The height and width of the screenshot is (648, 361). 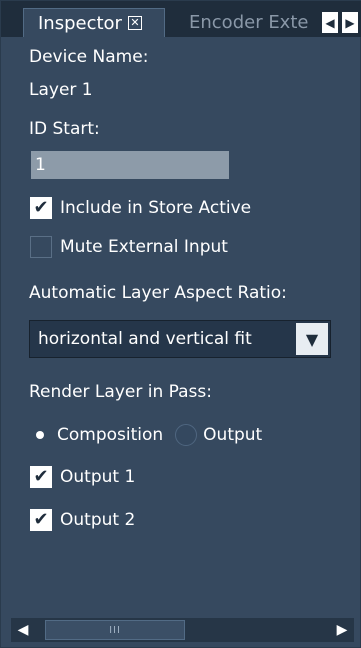 I want to click on aspect-ratio-select: horizontal and vertical fit ▼, so click(x=180, y=339).